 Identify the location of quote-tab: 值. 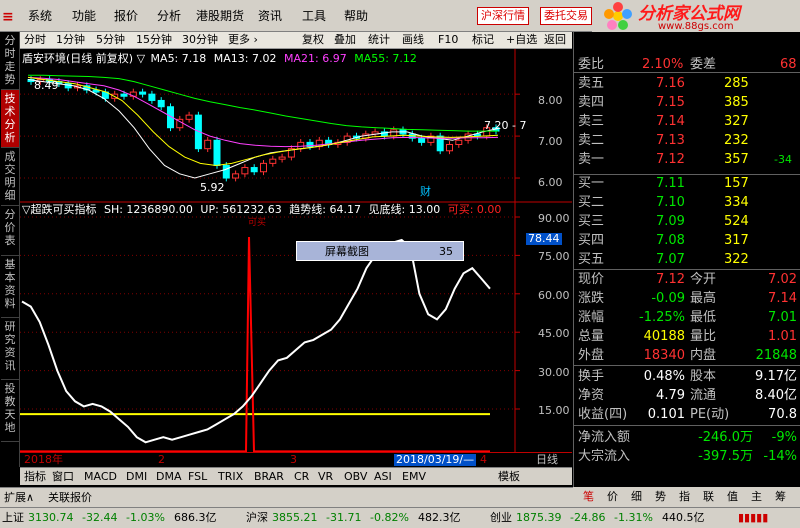
(732, 497).